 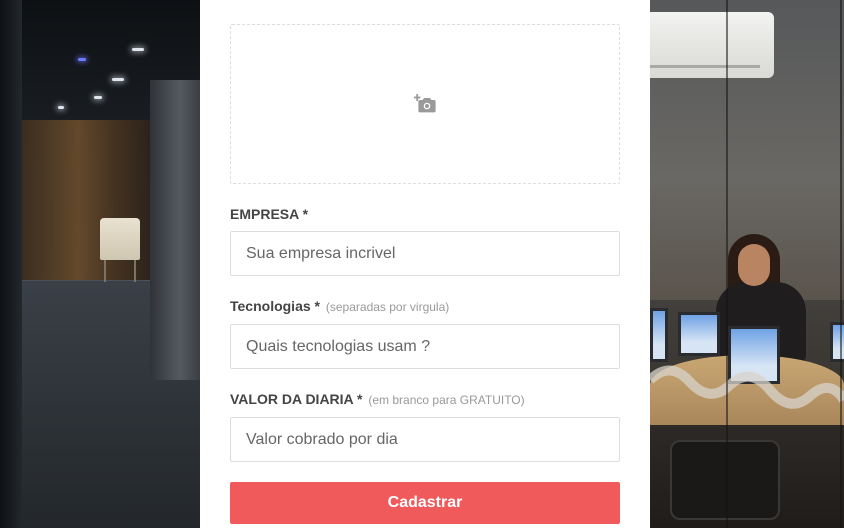 What do you see at coordinates (725, 480) in the screenshot?
I see `office-chair` at bounding box center [725, 480].